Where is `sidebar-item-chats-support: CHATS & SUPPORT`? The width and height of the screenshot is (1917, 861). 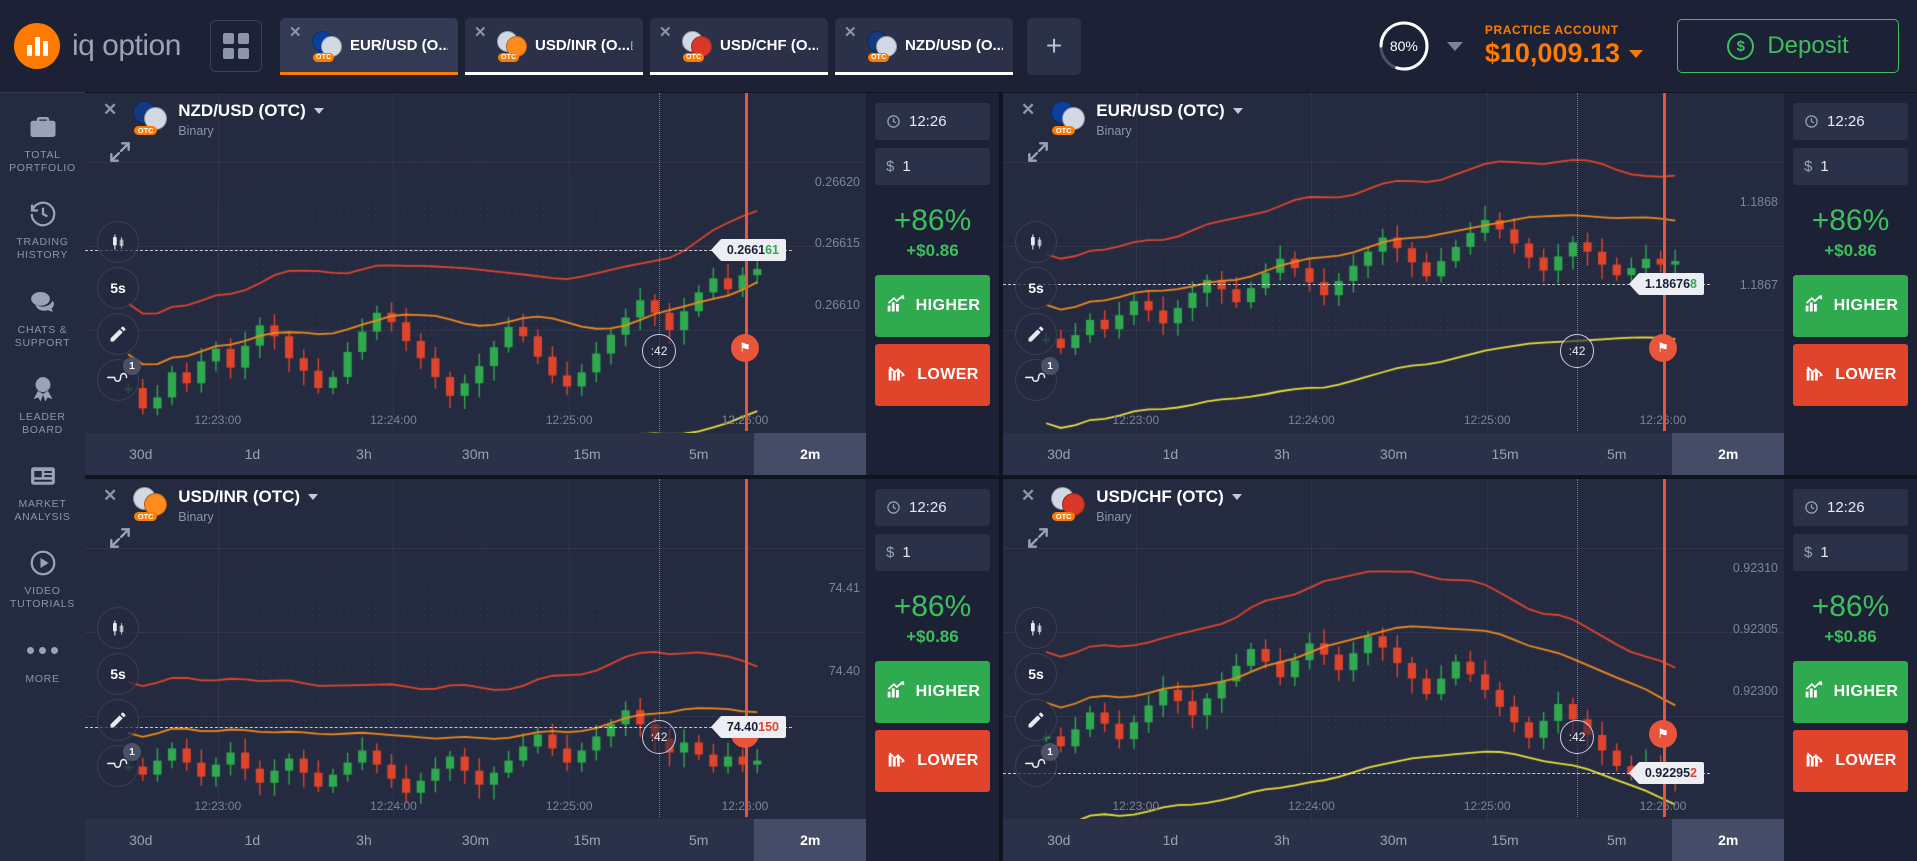
sidebar-item-chats-support: CHATS & SUPPORT is located at coordinates (42, 318).